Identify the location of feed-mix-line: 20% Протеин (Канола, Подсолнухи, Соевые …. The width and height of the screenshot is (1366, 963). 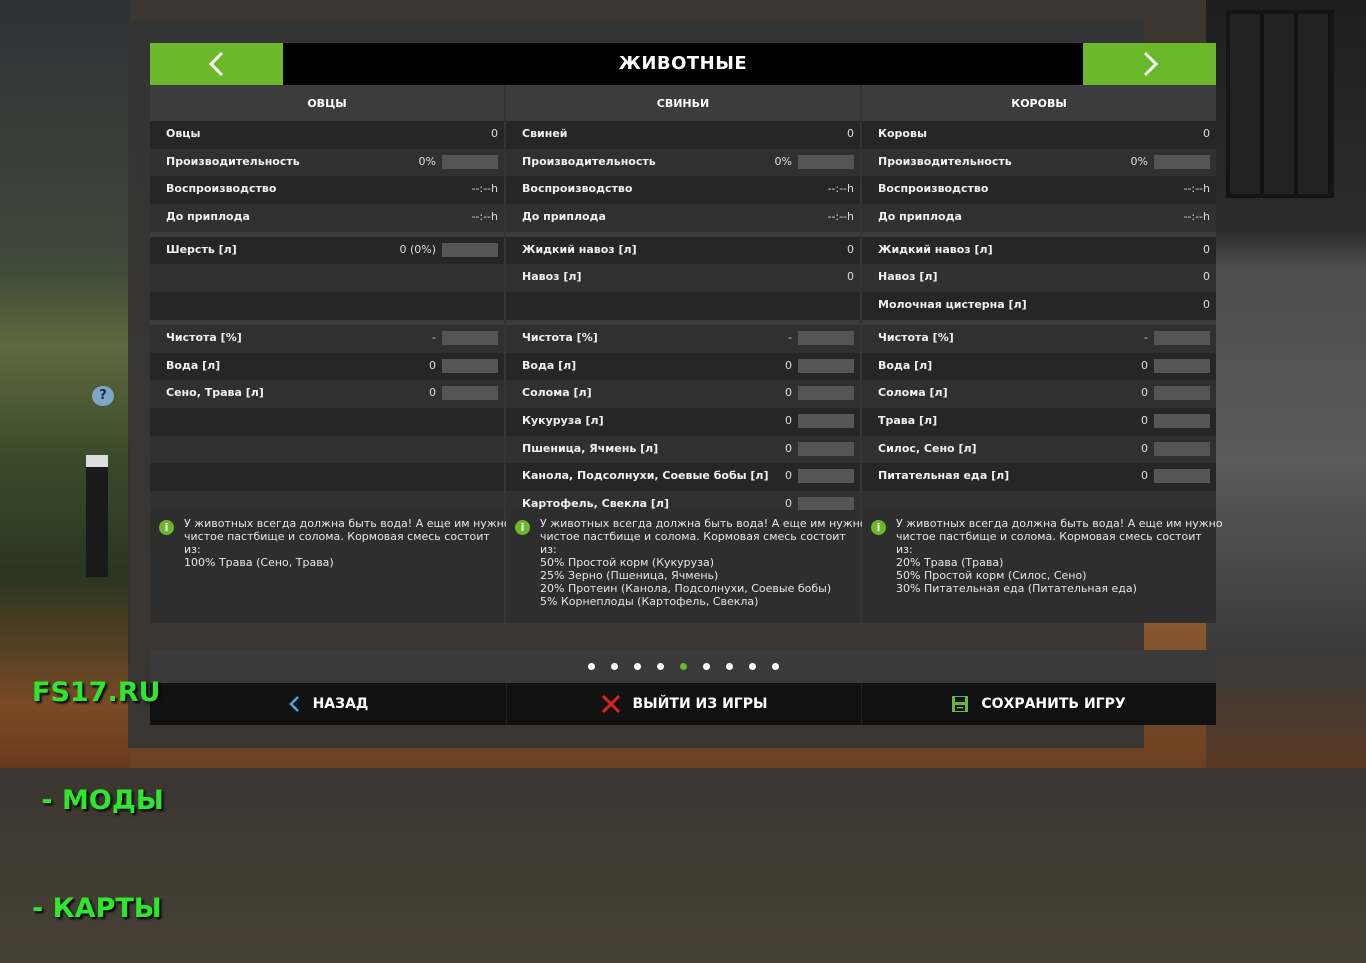
(686, 588).